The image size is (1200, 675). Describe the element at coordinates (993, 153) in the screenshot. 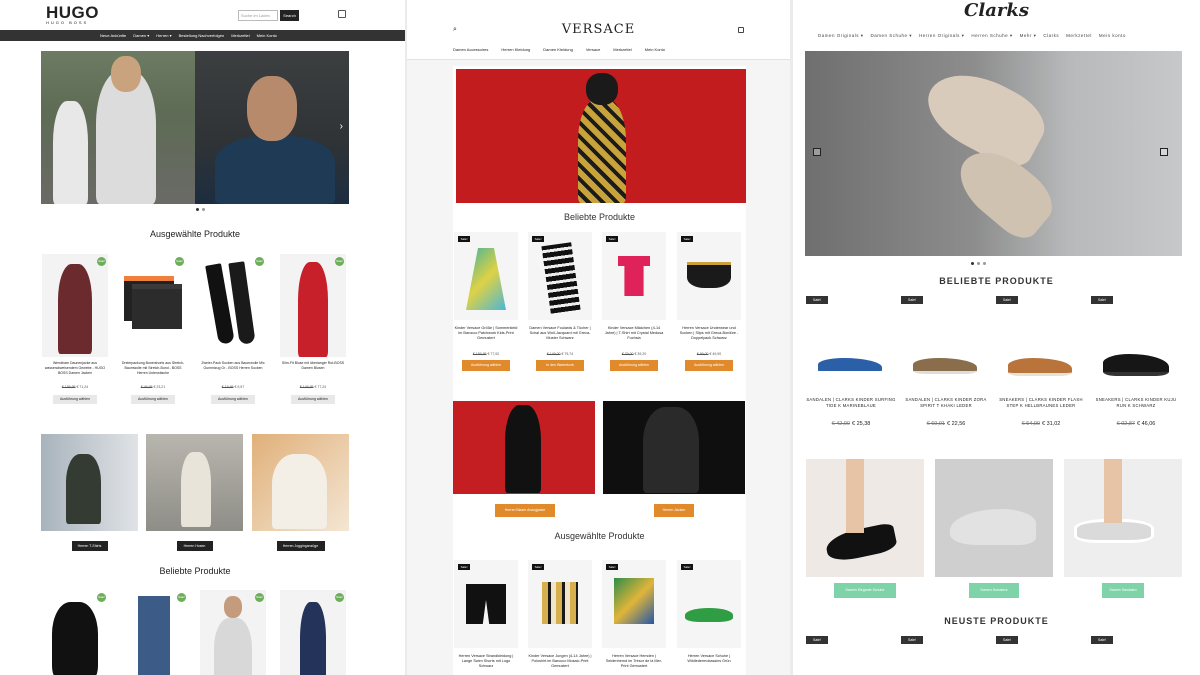

I see `hero-slider` at that location.